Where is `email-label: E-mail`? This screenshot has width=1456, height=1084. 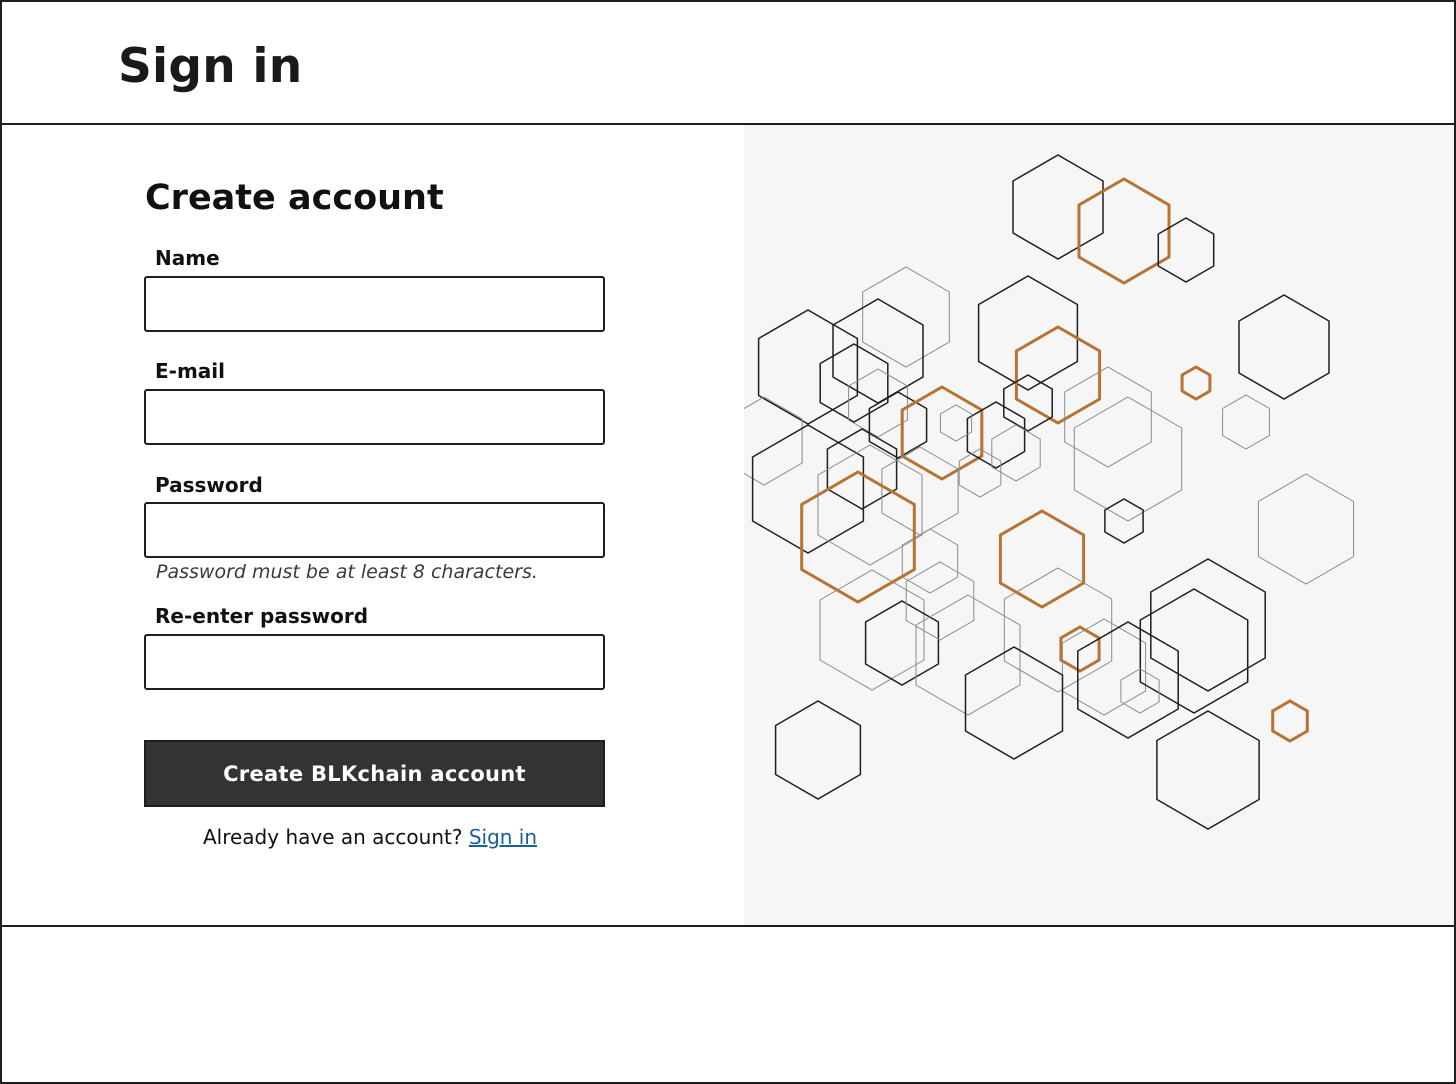 email-label: E-mail is located at coordinates (190, 371).